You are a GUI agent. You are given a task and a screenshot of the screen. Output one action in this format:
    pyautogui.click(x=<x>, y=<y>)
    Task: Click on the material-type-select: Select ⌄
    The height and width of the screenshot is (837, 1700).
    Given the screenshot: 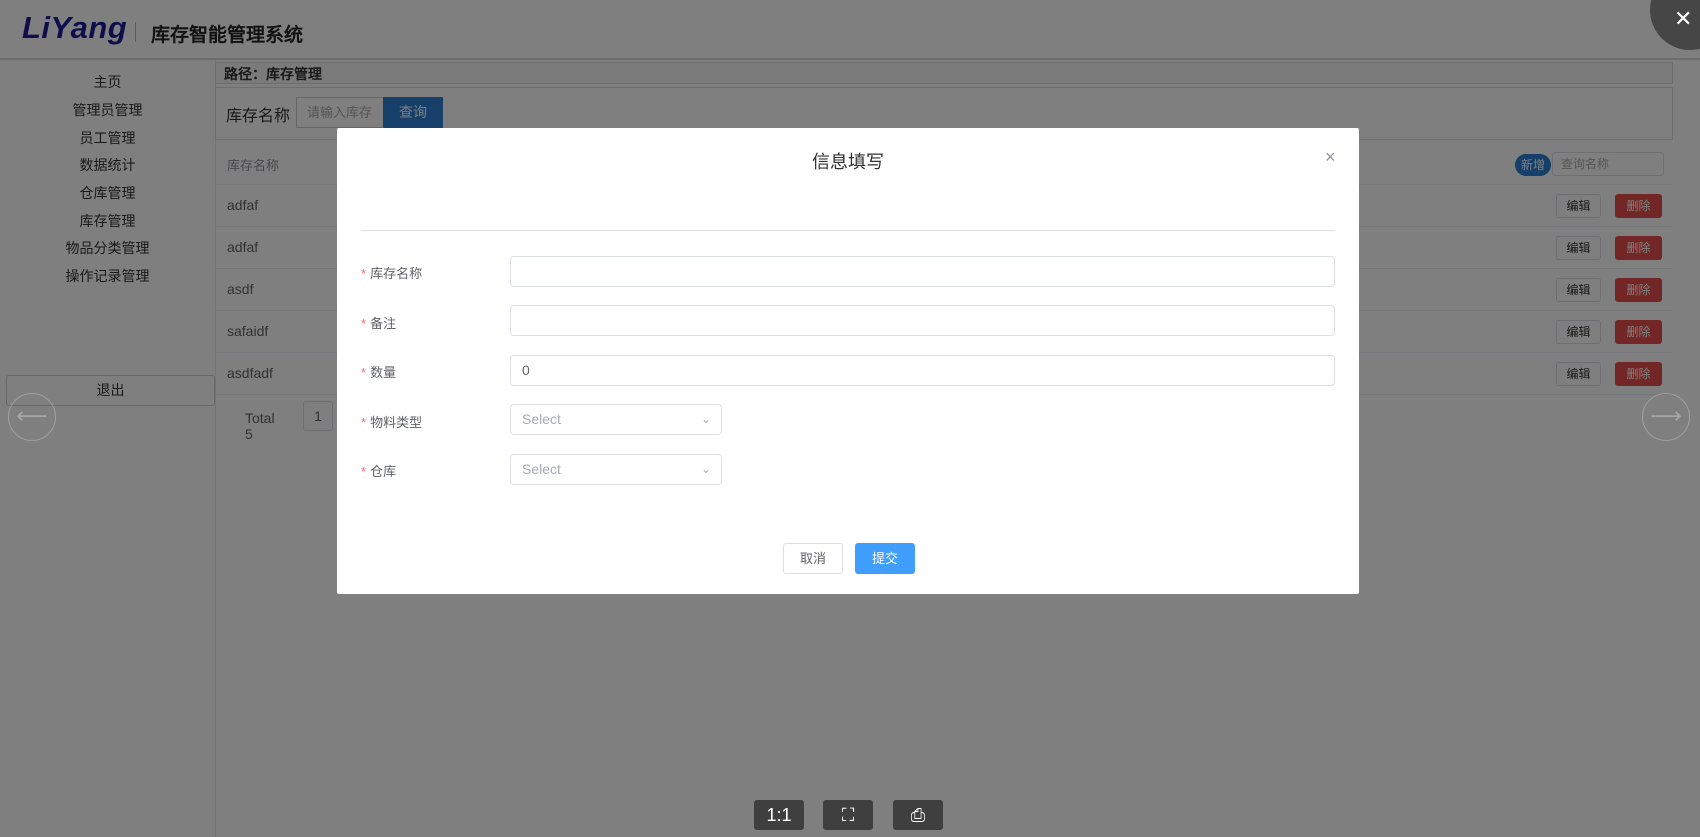 What is the action you would take?
    pyautogui.click(x=616, y=419)
    